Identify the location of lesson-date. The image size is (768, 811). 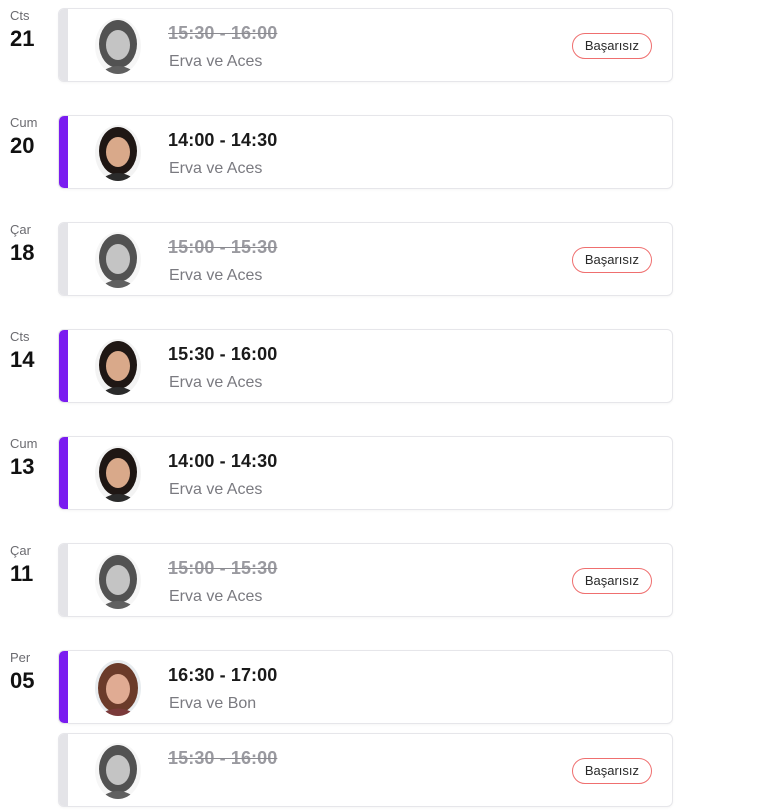
(33, 734).